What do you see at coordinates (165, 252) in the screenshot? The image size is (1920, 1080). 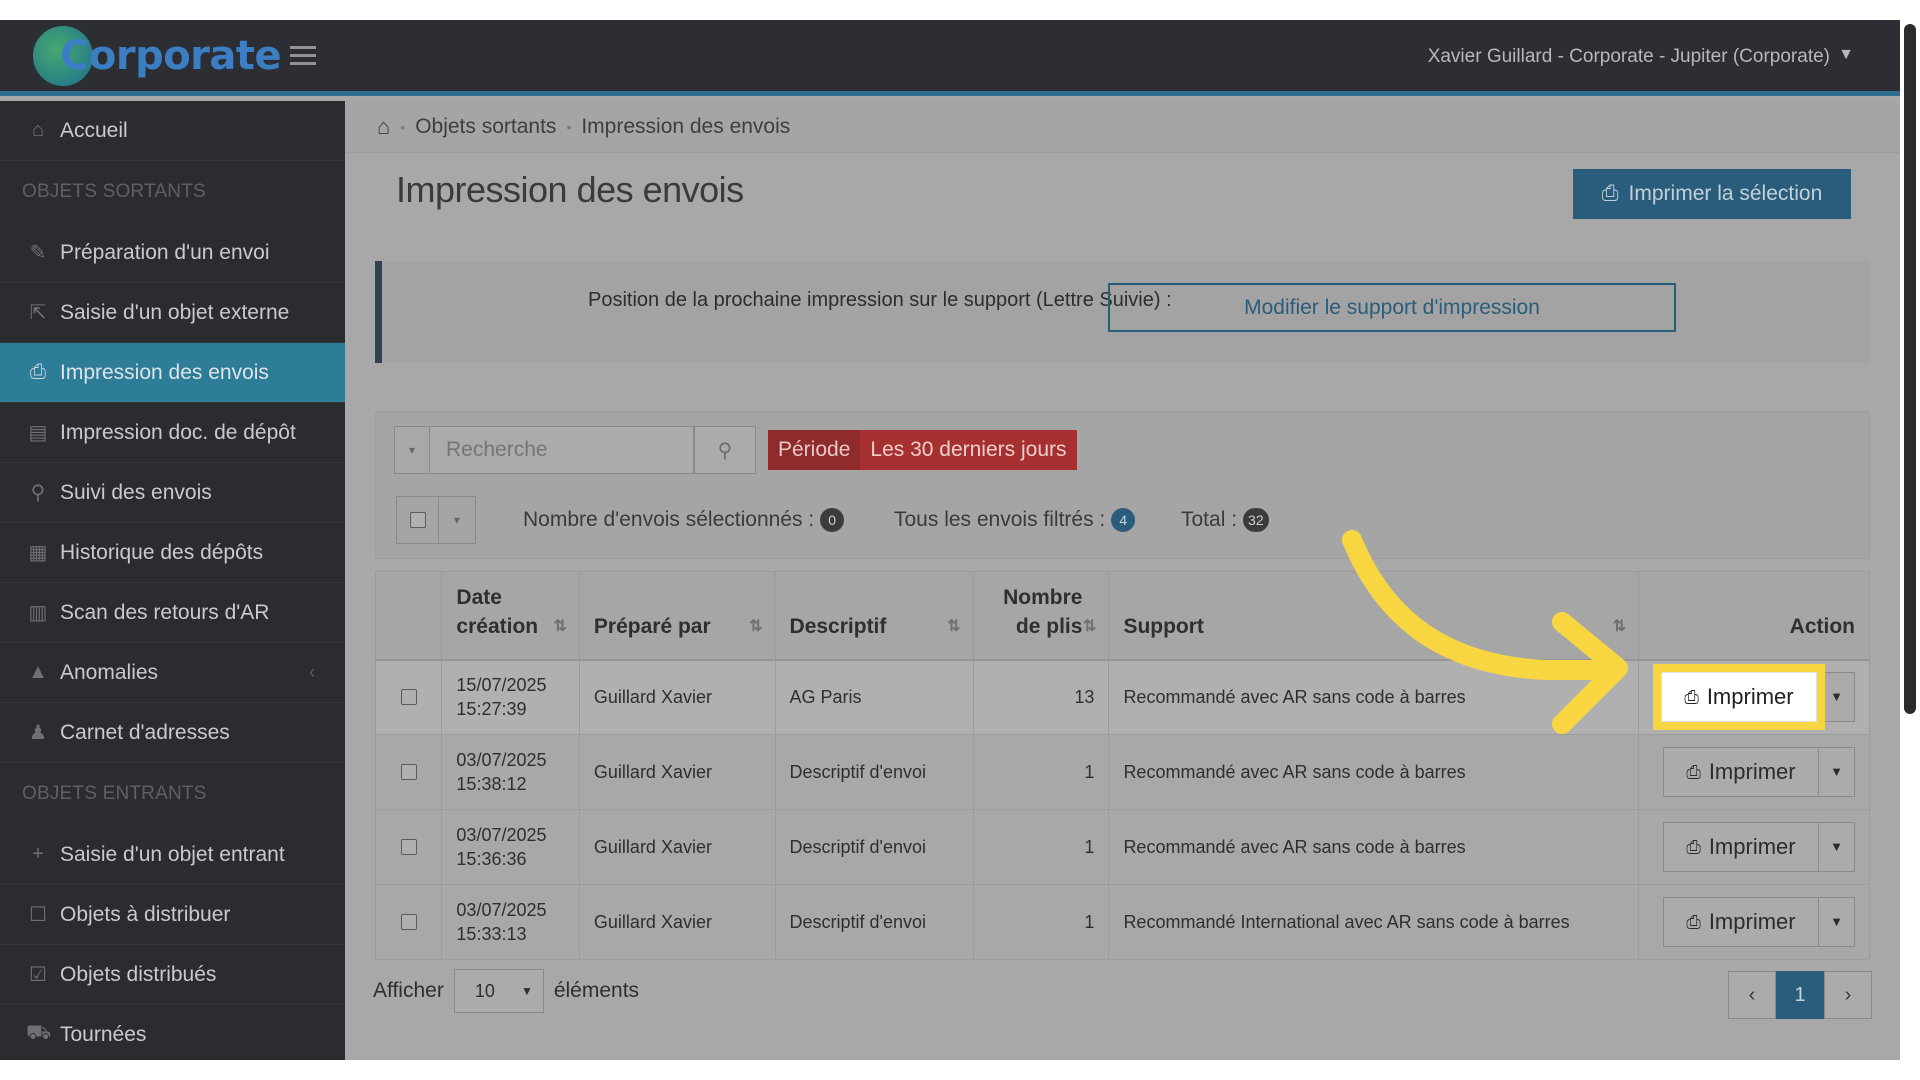 I see `sidebar-item-label: Préparation d'un envoi` at bounding box center [165, 252].